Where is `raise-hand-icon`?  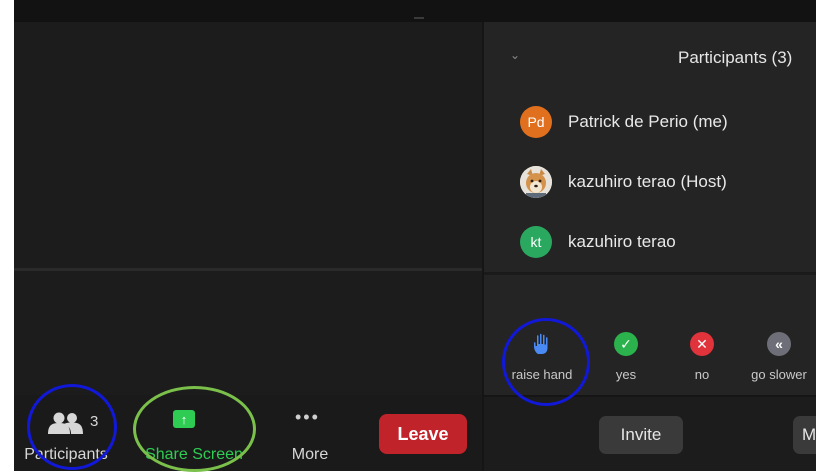 raise-hand-icon is located at coordinates (541, 343).